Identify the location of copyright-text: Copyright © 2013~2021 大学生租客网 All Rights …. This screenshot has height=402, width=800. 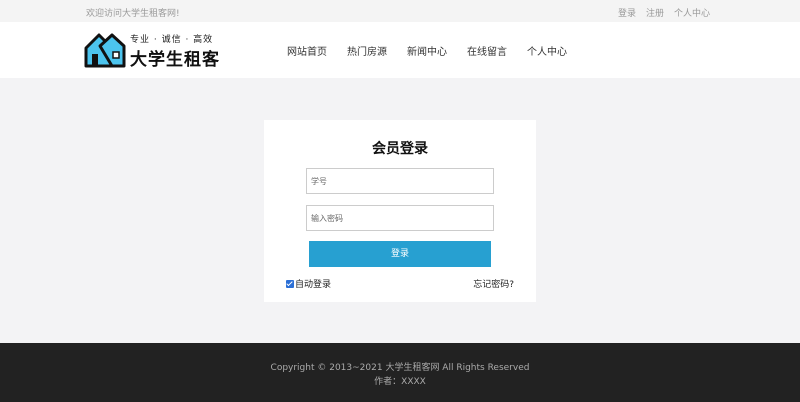
(400, 368).